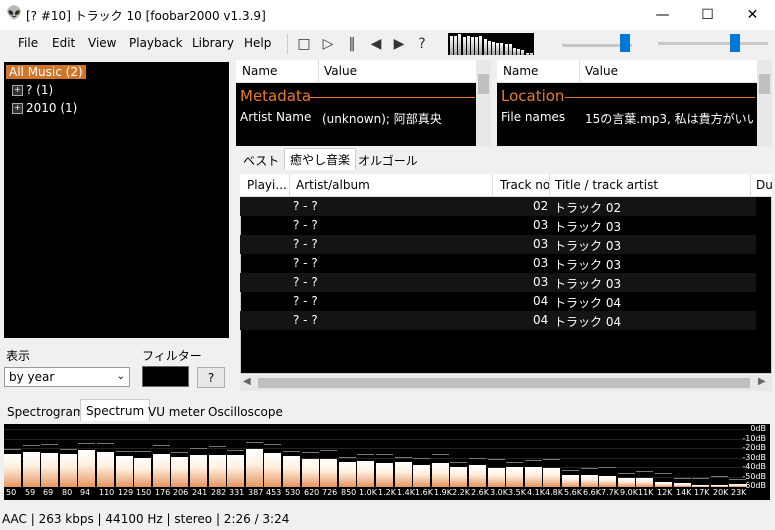 The width and height of the screenshot is (775, 530). Describe the element at coordinates (176, 412) in the screenshot. I see `tab-vu-meter: VU meter` at that location.